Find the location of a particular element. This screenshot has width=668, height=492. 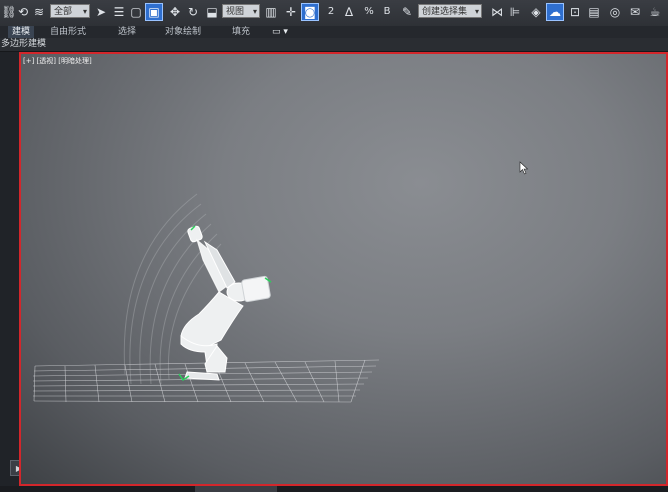

reference-coord-dropdown: 视图 ▾ is located at coordinates (241, 11).